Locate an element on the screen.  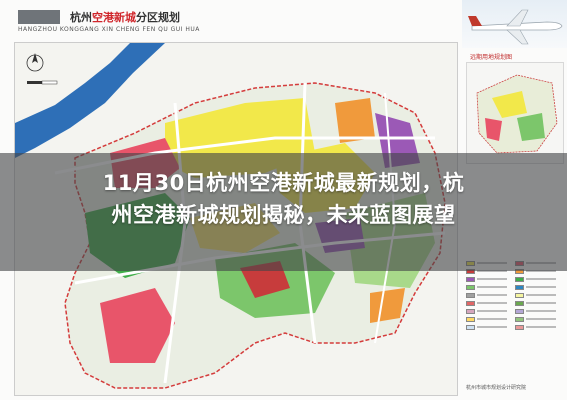
title-suffix: 分区规划 is located at coordinates (158, 17).